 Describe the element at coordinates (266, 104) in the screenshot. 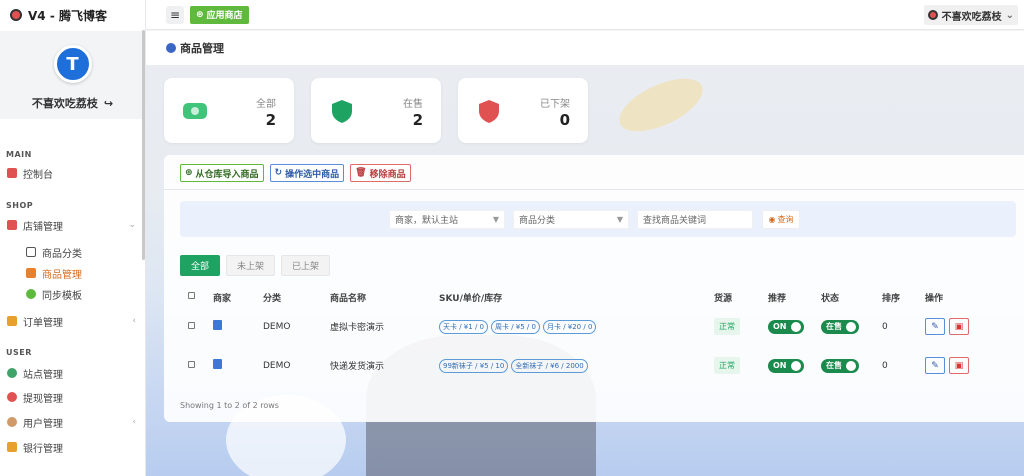

I see `stat-label: 全部` at that location.